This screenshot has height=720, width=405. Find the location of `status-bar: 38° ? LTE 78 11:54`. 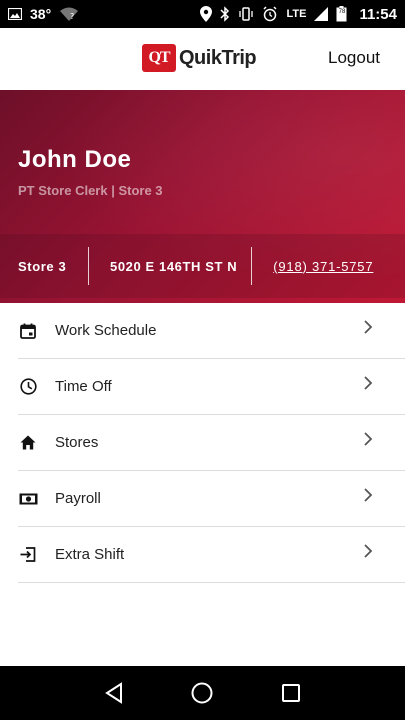

status-bar: 38° ? LTE 78 11:54 is located at coordinates (202, 14).